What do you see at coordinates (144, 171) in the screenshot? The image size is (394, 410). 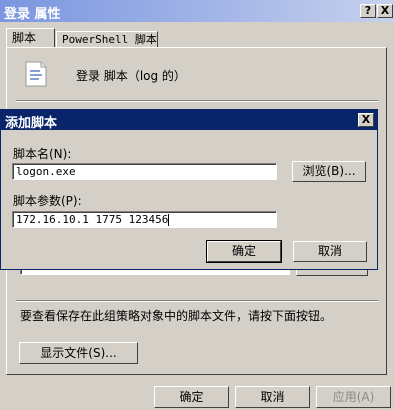 I see `script-name-input: logon.exe` at bounding box center [144, 171].